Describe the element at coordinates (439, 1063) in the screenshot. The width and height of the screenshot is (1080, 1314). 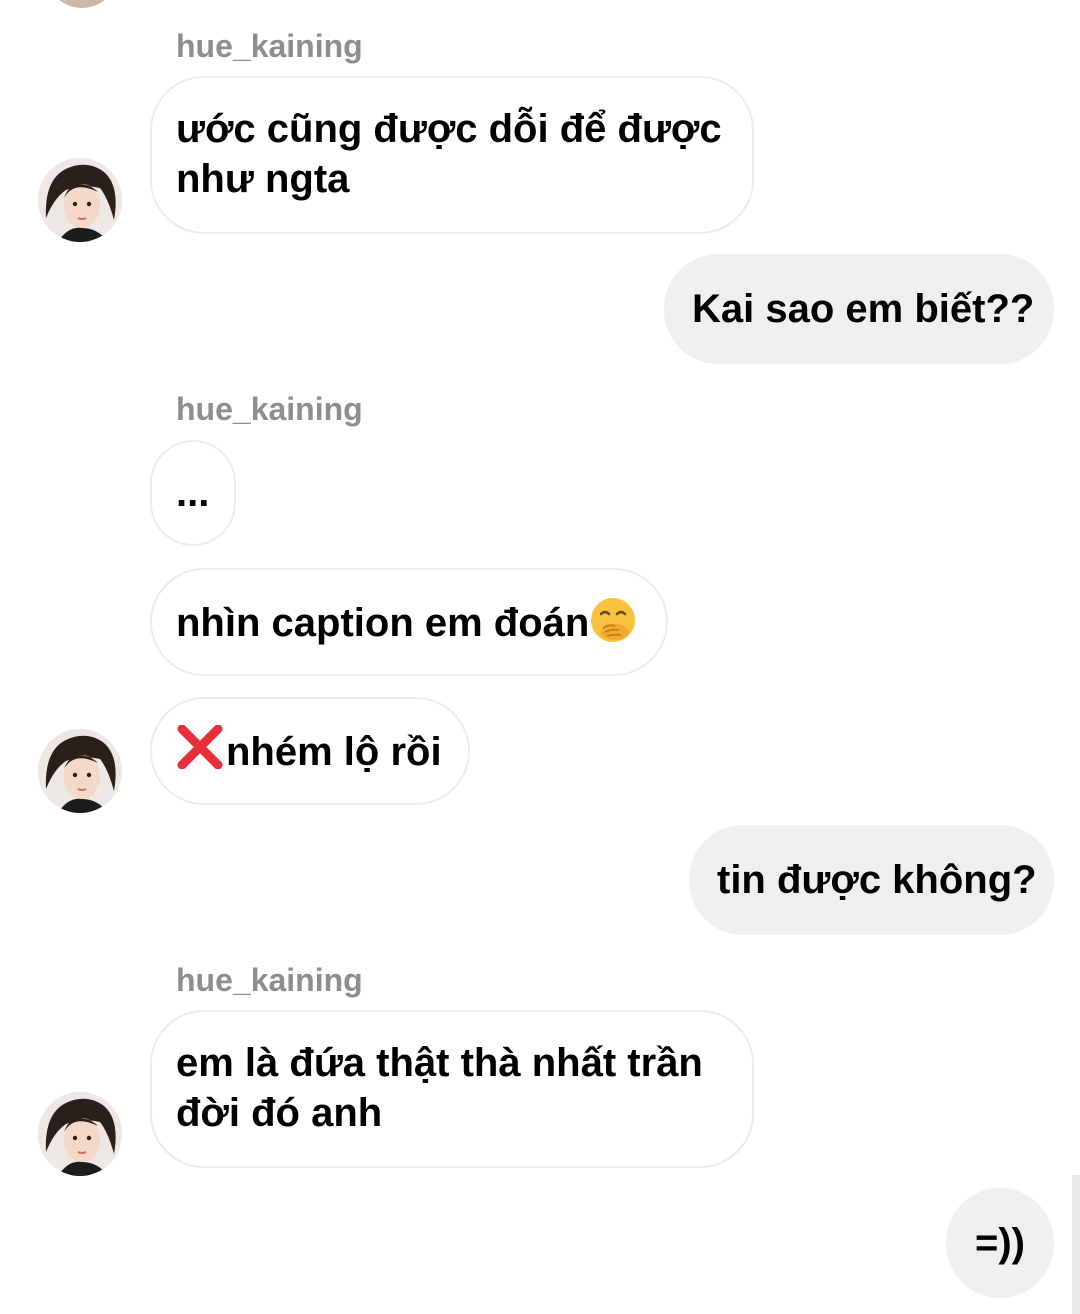
I see `message-text-line: em là đứa thật thà nhất trần` at that location.